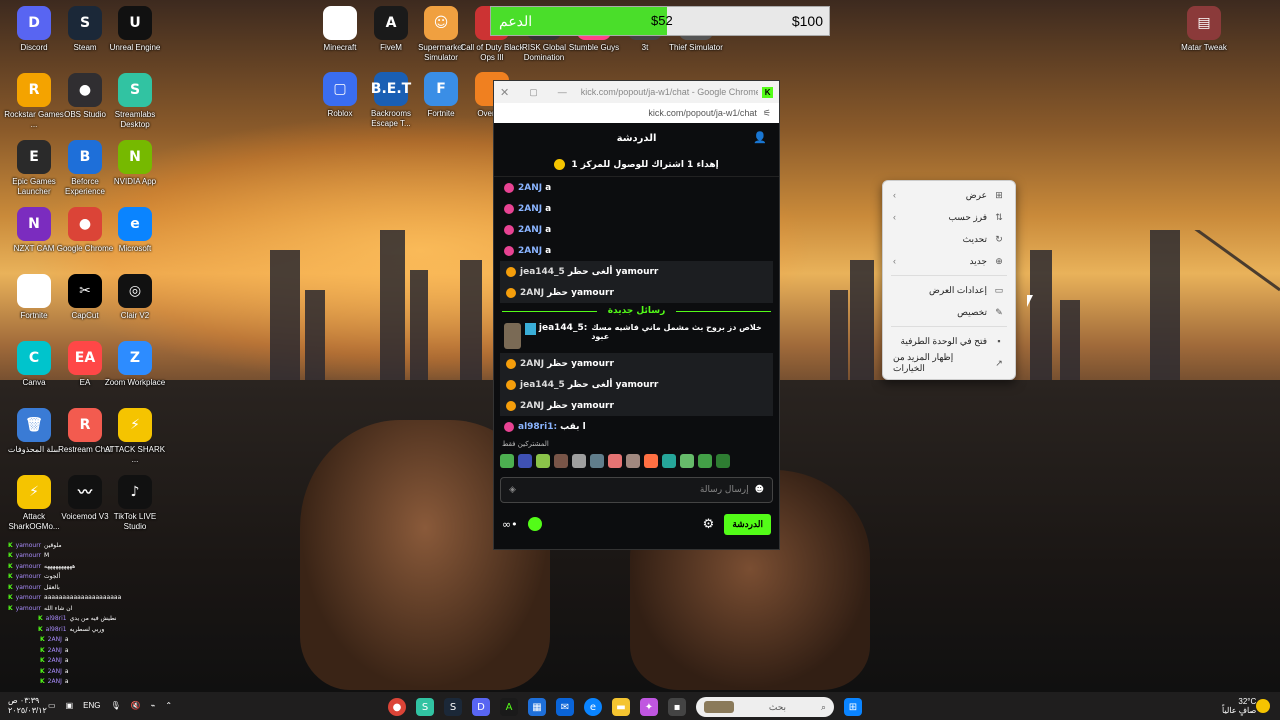  Describe the element at coordinates (565, 707) in the screenshot. I see `outlook-taskbar-icon: ✉` at that location.